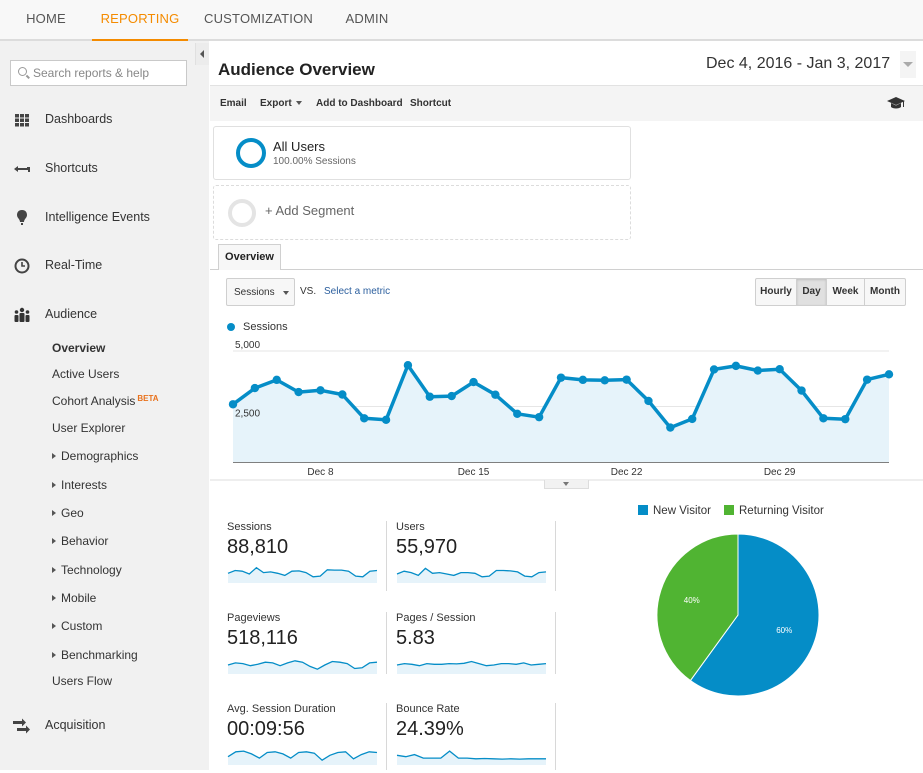 This screenshot has width=923, height=773. Describe the element at coordinates (845, 292) in the screenshot. I see `period-week-button: Week` at that location.